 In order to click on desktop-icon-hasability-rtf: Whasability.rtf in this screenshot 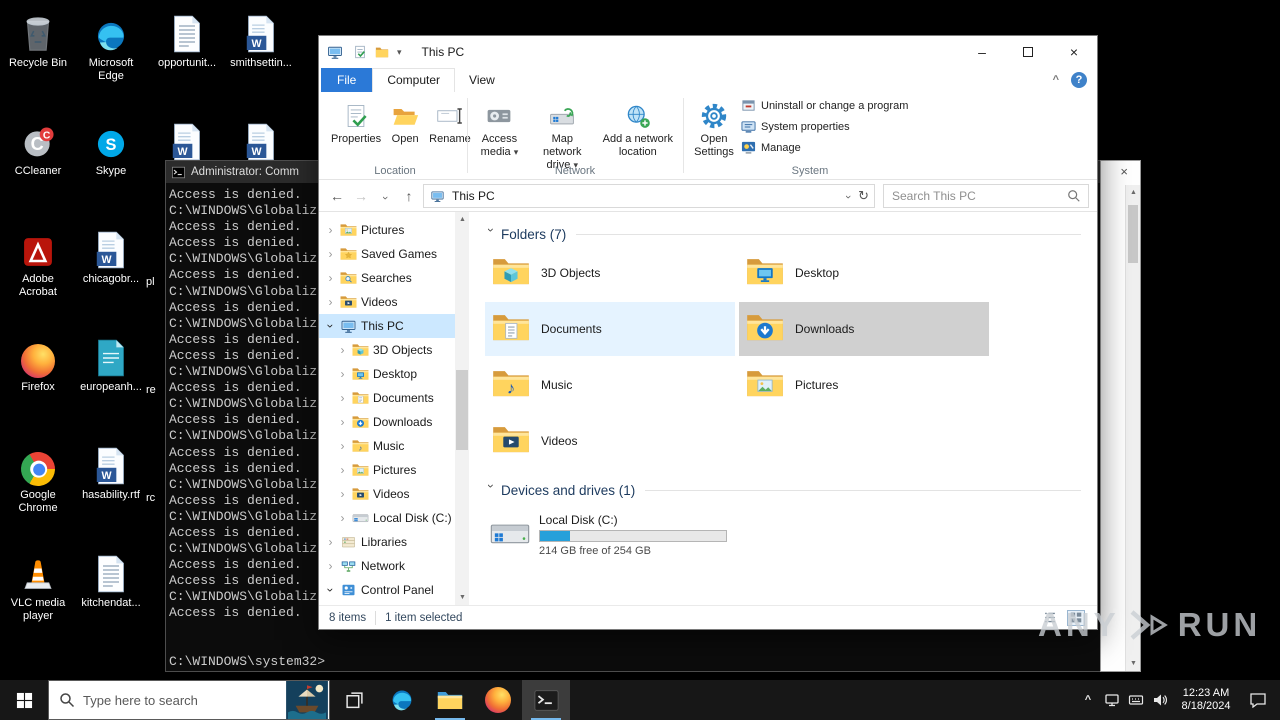, I will do `click(111, 471)`.